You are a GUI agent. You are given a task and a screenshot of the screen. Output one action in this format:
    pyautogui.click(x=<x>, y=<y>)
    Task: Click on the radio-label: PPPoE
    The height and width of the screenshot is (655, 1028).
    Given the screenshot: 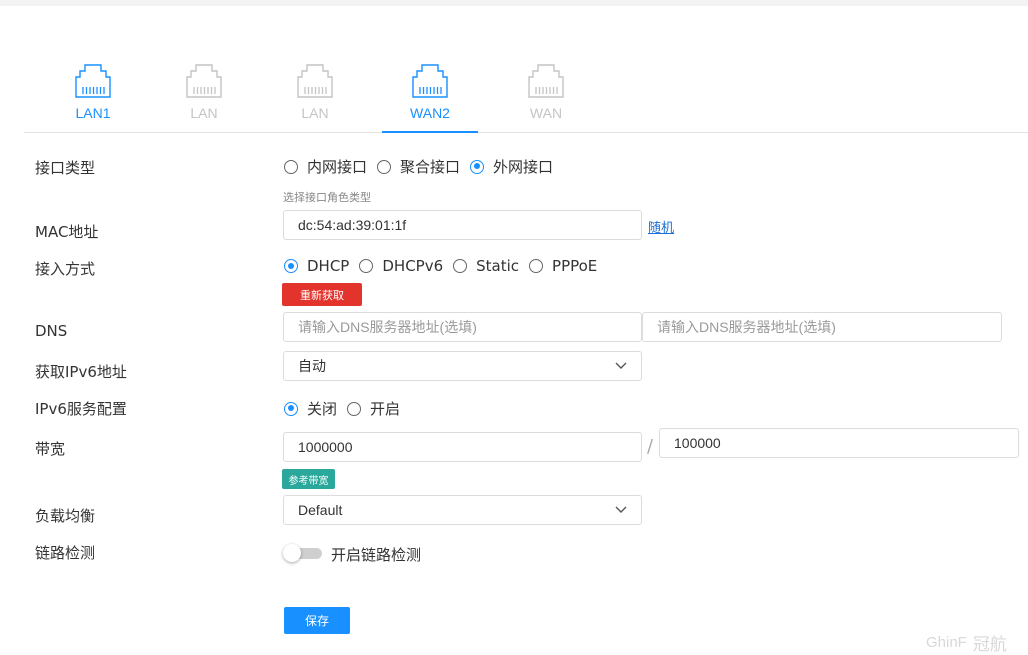 What is the action you would take?
    pyautogui.click(x=575, y=266)
    